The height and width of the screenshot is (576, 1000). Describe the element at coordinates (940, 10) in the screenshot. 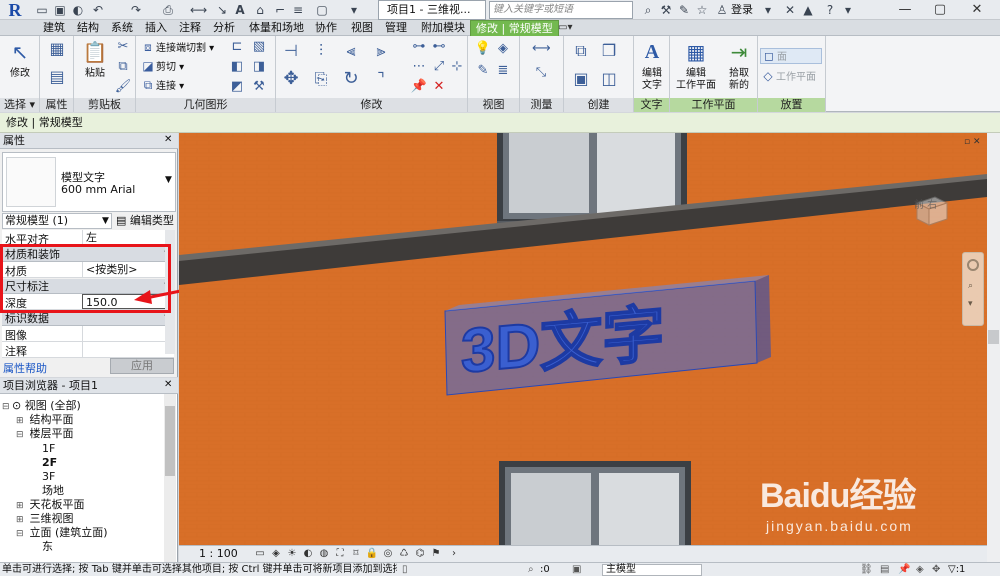

I see `maximize-button: ▢` at that location.